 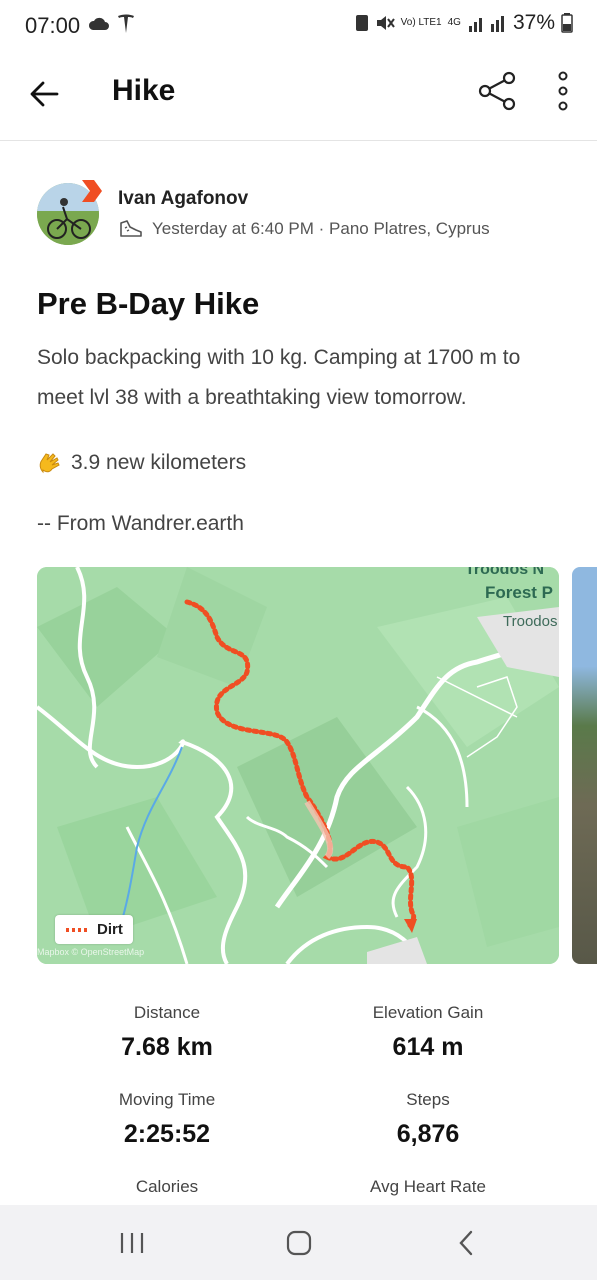 I want to click on battery-percent: 37%, so click(x=533, y=22).